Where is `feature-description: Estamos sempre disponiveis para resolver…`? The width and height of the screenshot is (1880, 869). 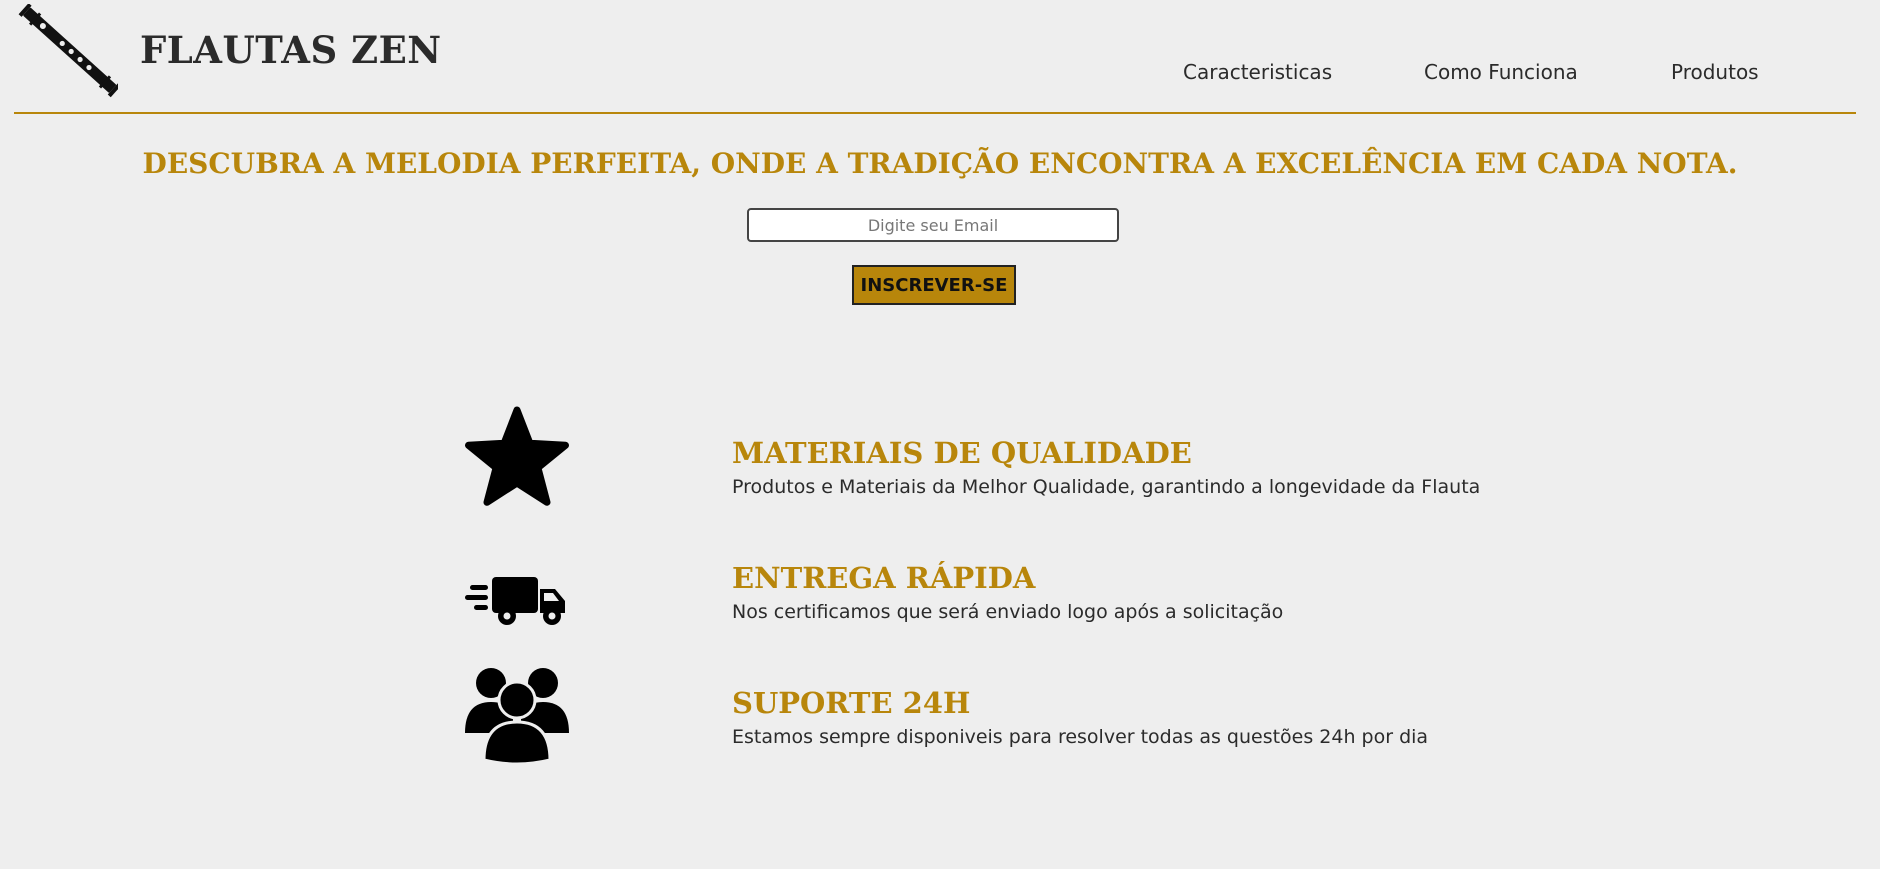 feature-description: Estamos sempre disponiveis para resolver… is located at coordinates (1080, 737).